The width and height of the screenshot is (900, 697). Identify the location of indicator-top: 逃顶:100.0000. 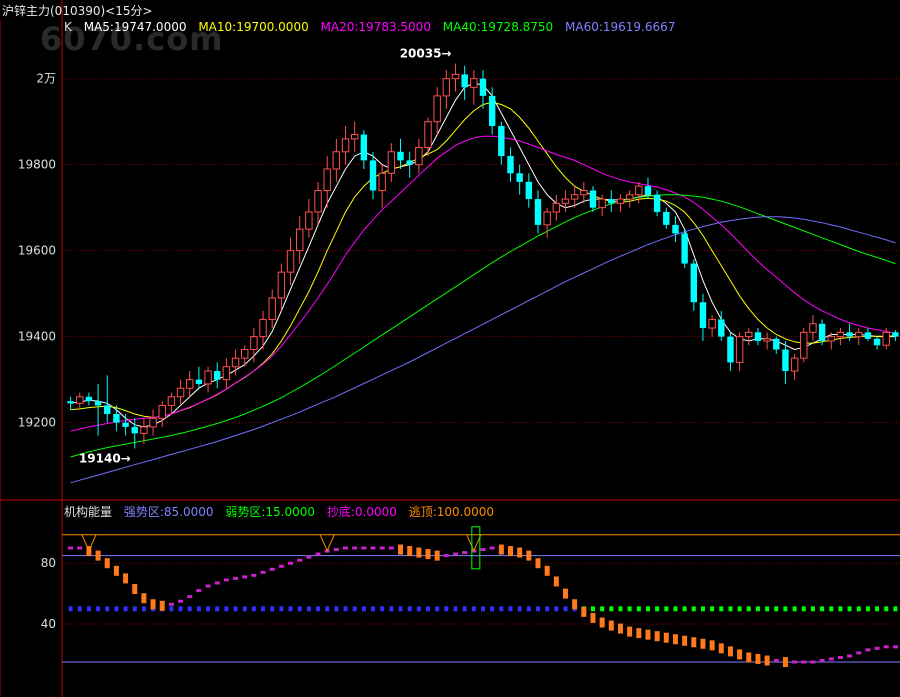
(451, 512).